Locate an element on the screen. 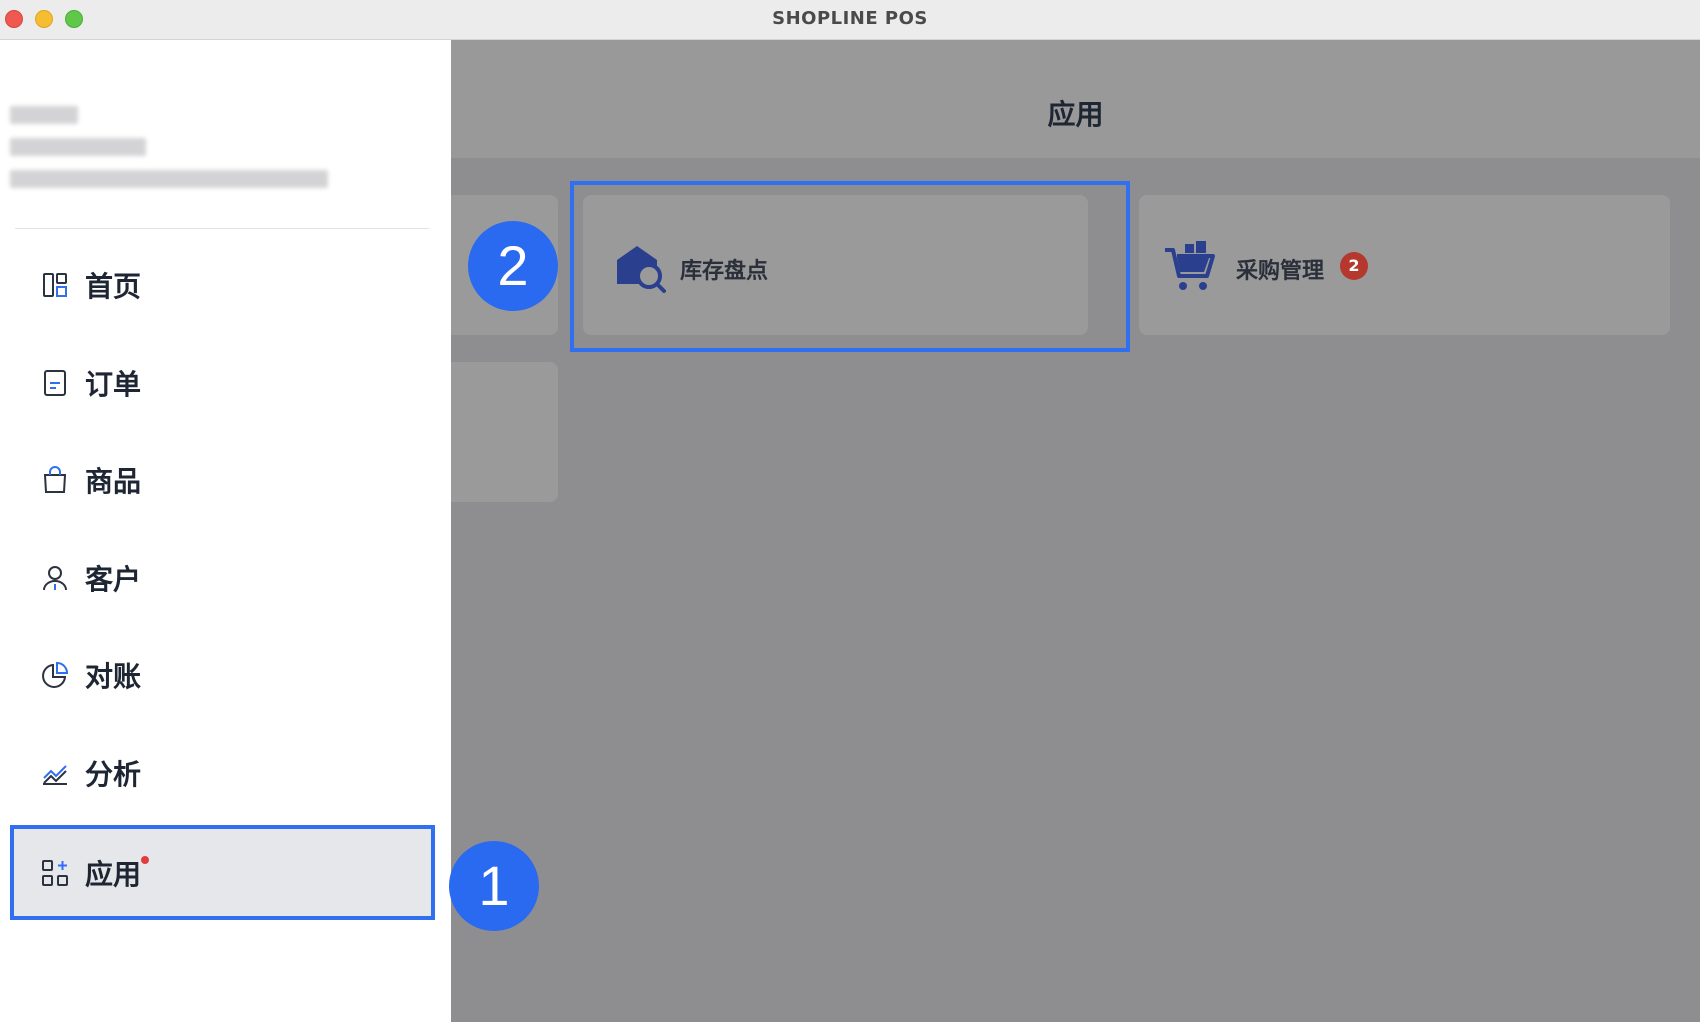 The image size is (1700, 1022). main-header: 应用 is located at coordinates (1075, 99).